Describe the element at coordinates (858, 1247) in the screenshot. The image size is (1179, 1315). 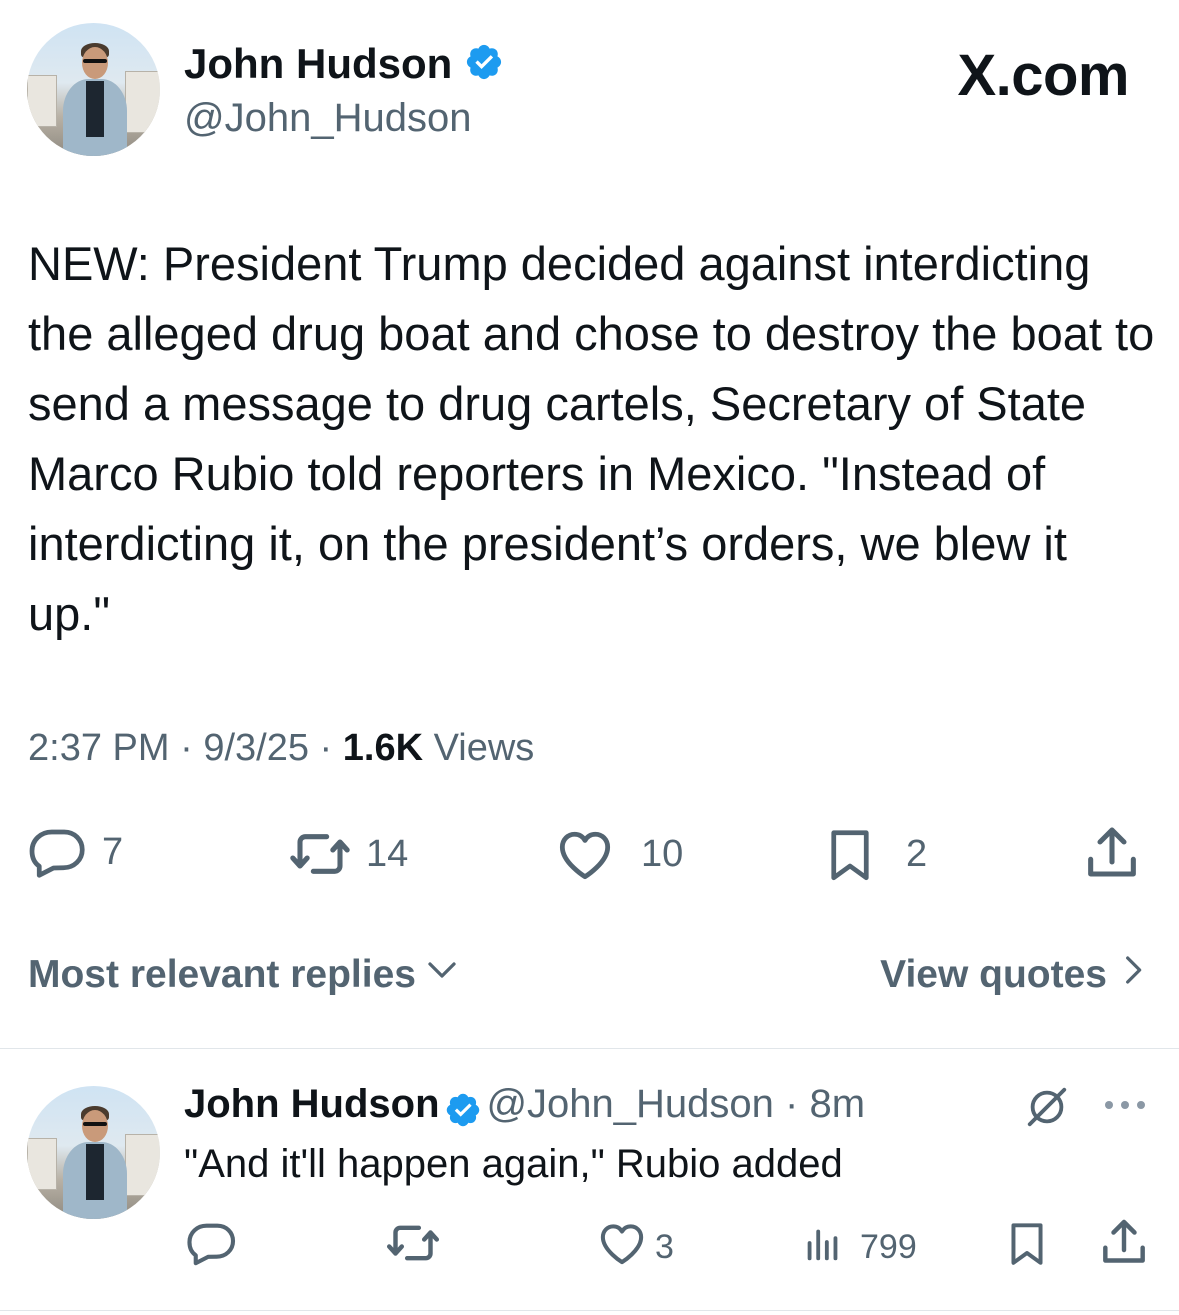
I see `reply-views-button: 799` at that location.